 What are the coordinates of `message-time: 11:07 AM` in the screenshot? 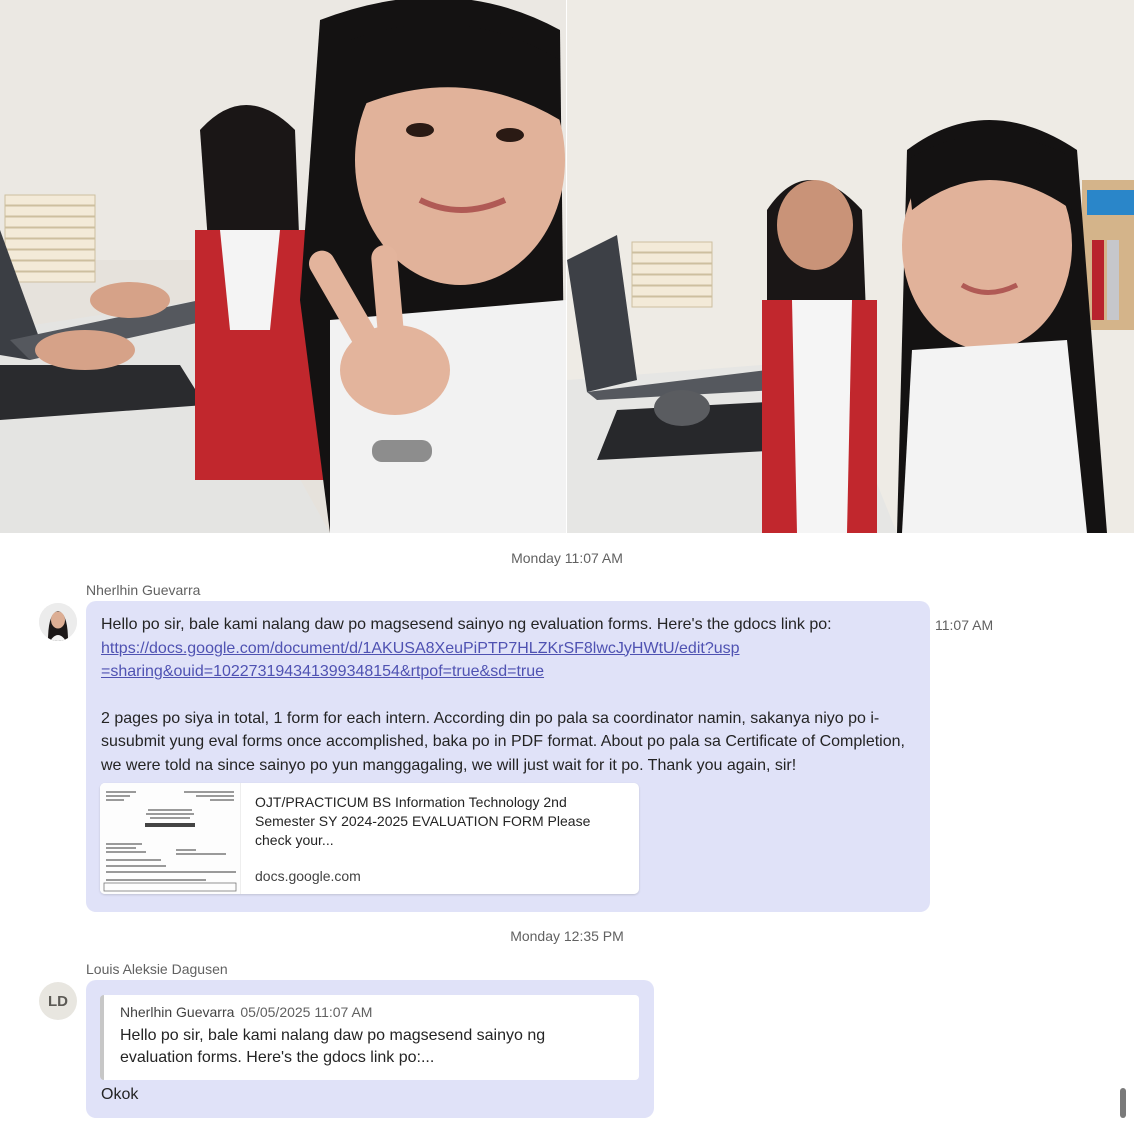 It's located at (964, 625).